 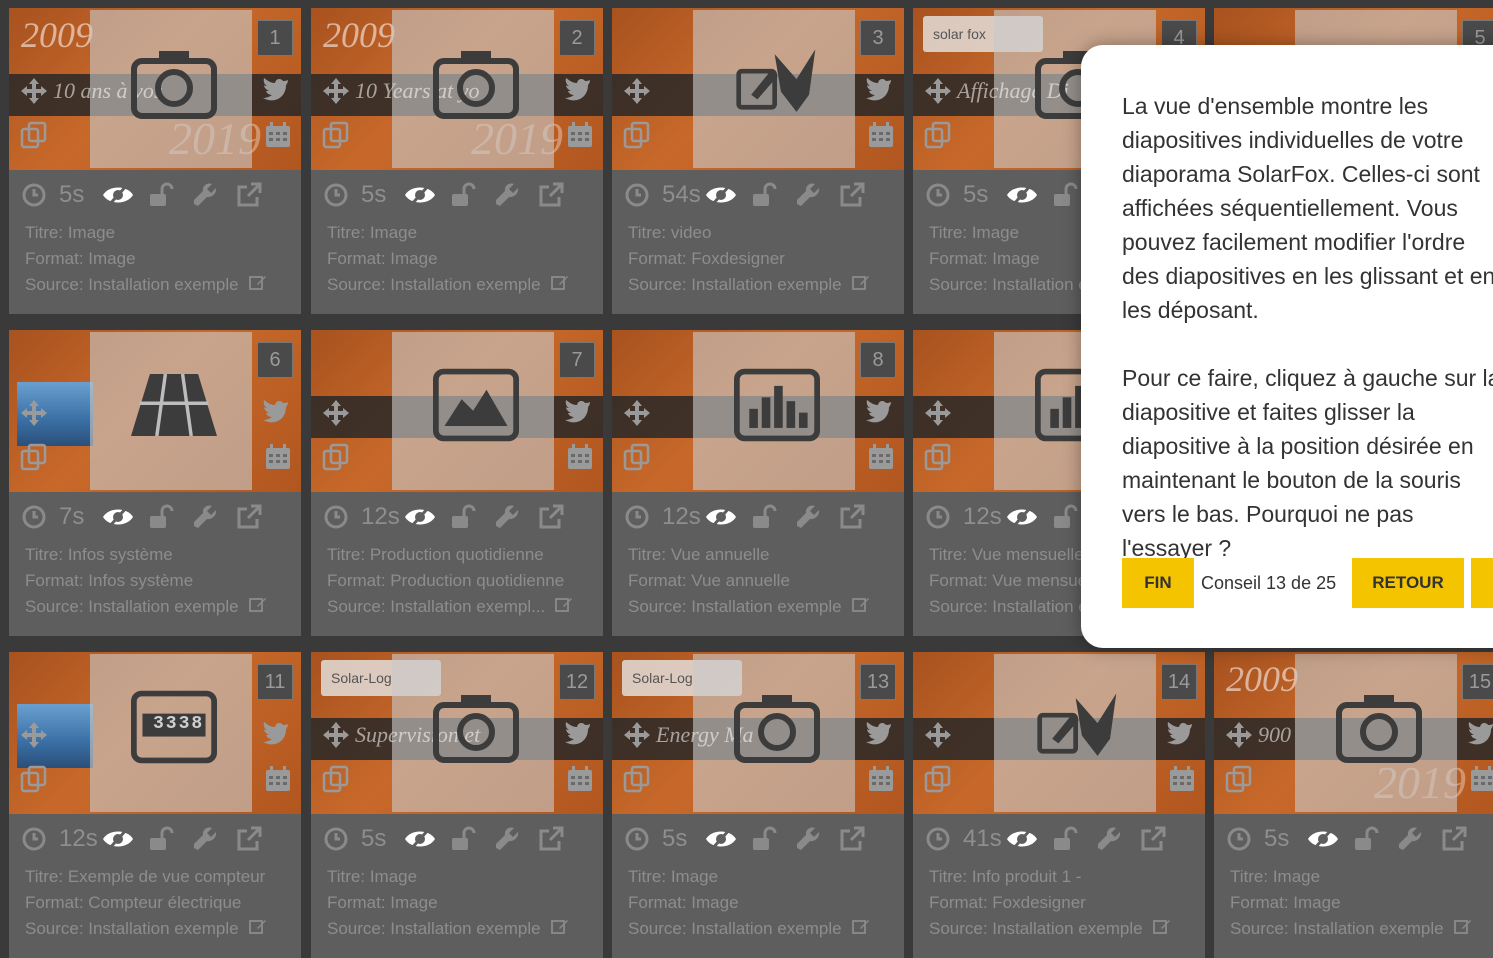 What do you see at coordinates (155, 89) in the screenshot?
I see `slide-thumbnail: 2009201910 ans à vos1` at bounding box center [155, 89].